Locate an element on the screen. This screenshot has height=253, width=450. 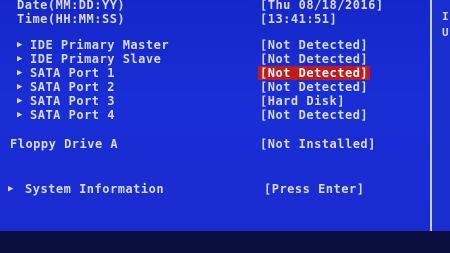
drive-row-sata-port-2: ▶ SATA Port 2 [Not Detected] is located at coordinates (215, 87).